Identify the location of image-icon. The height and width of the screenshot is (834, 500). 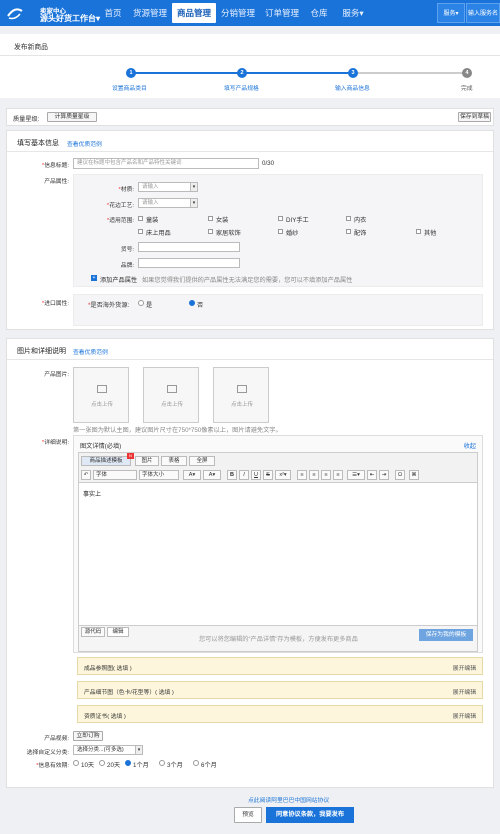
(172, 389).